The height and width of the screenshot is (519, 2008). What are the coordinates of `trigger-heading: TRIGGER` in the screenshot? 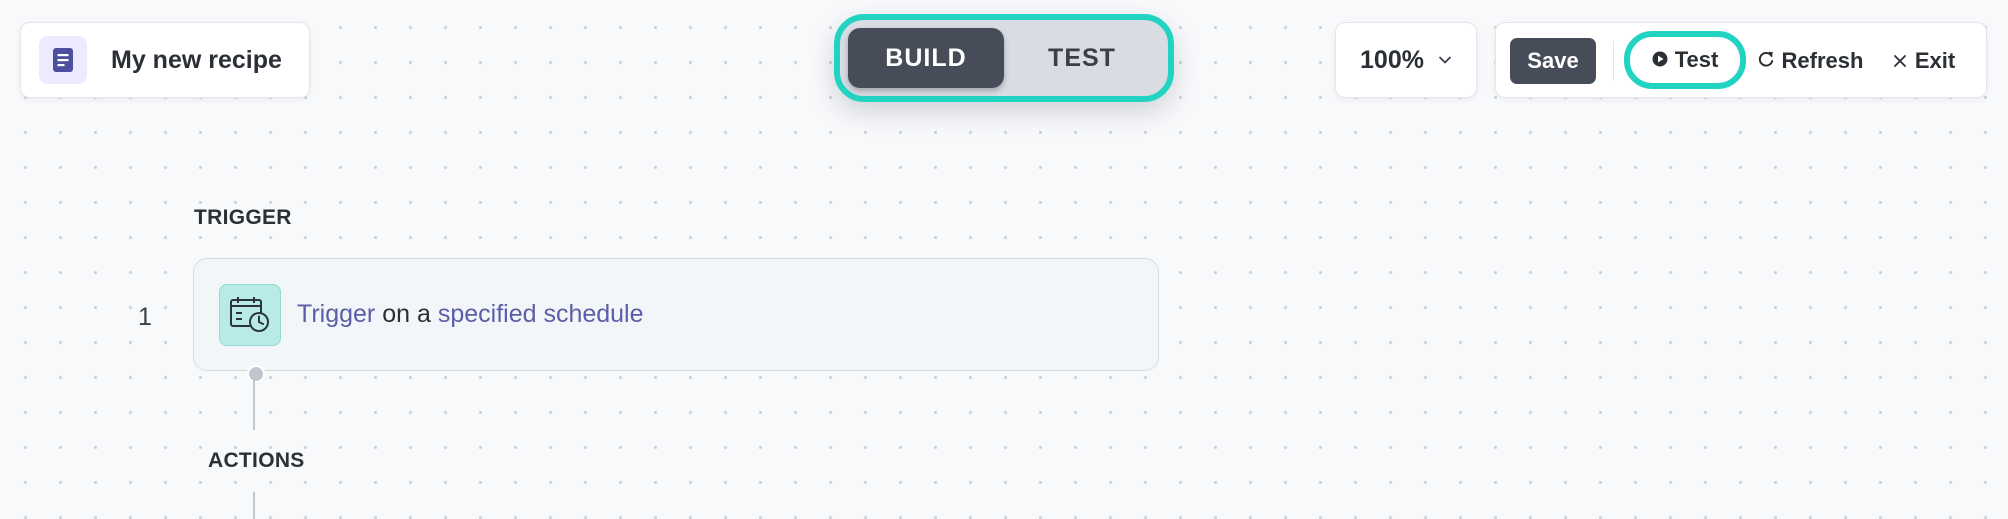 It's located at (243, 217).